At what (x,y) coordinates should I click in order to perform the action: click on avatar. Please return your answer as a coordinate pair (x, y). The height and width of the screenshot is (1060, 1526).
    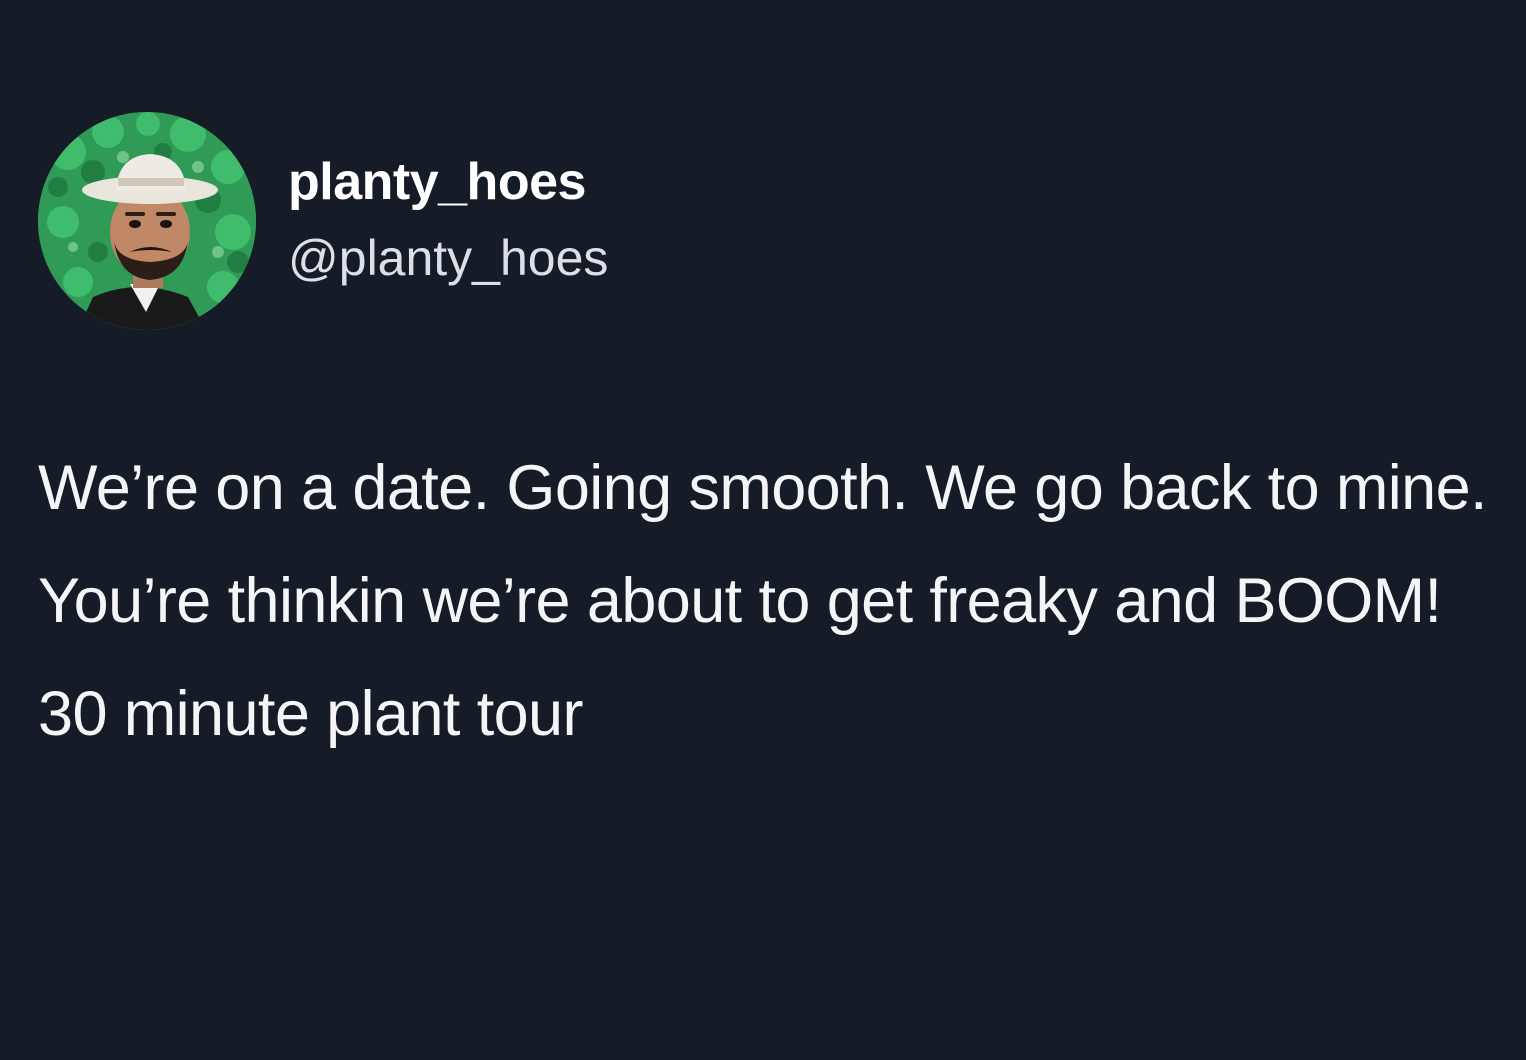
    Looking at the image, I should click on (147, 221).